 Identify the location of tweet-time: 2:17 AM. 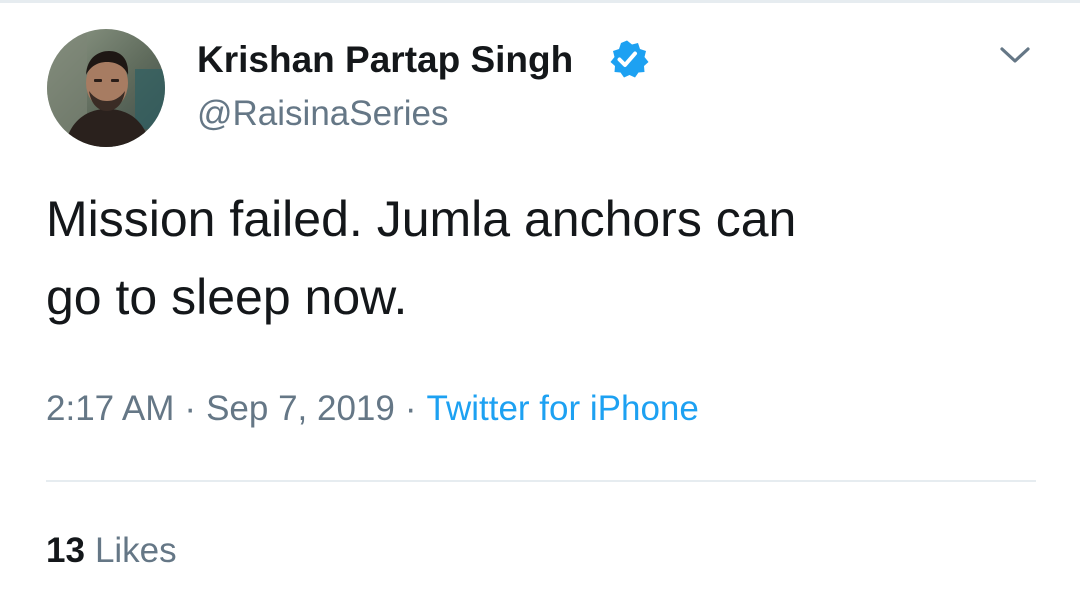
(110, 408).